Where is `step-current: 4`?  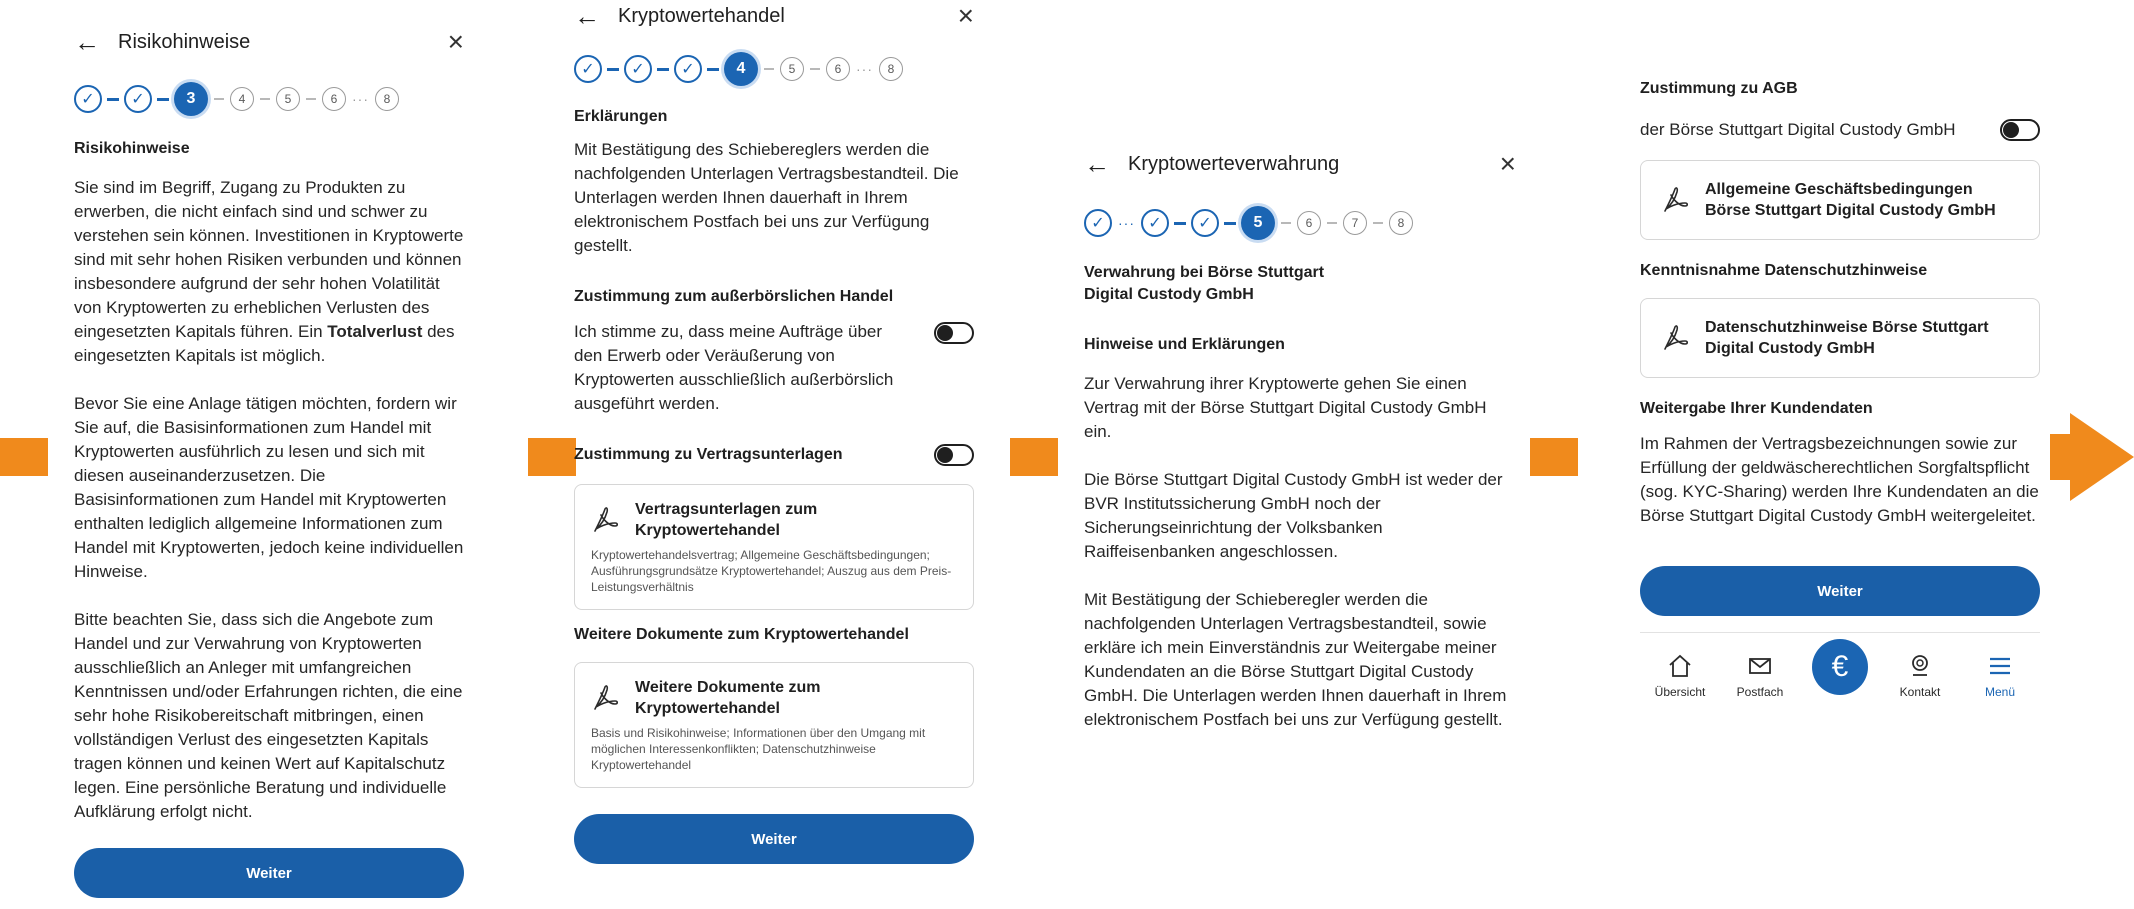
step-current: 4 is located at coordinates (741, 69).